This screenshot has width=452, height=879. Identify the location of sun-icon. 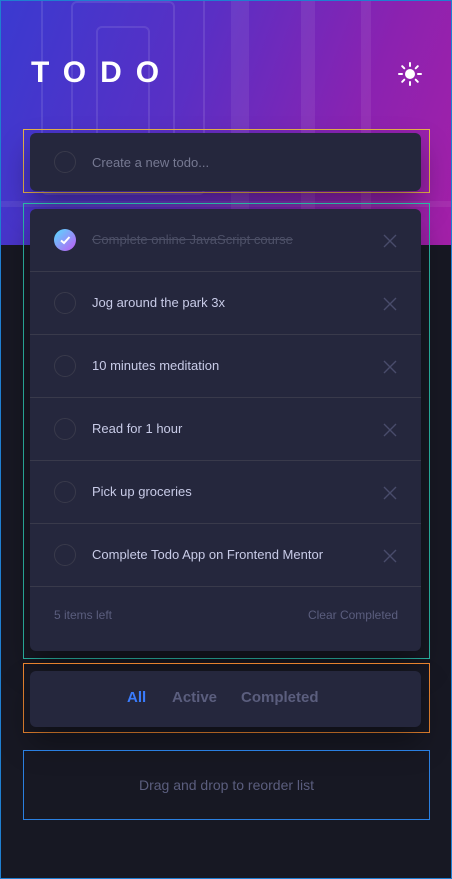
(410, 74).